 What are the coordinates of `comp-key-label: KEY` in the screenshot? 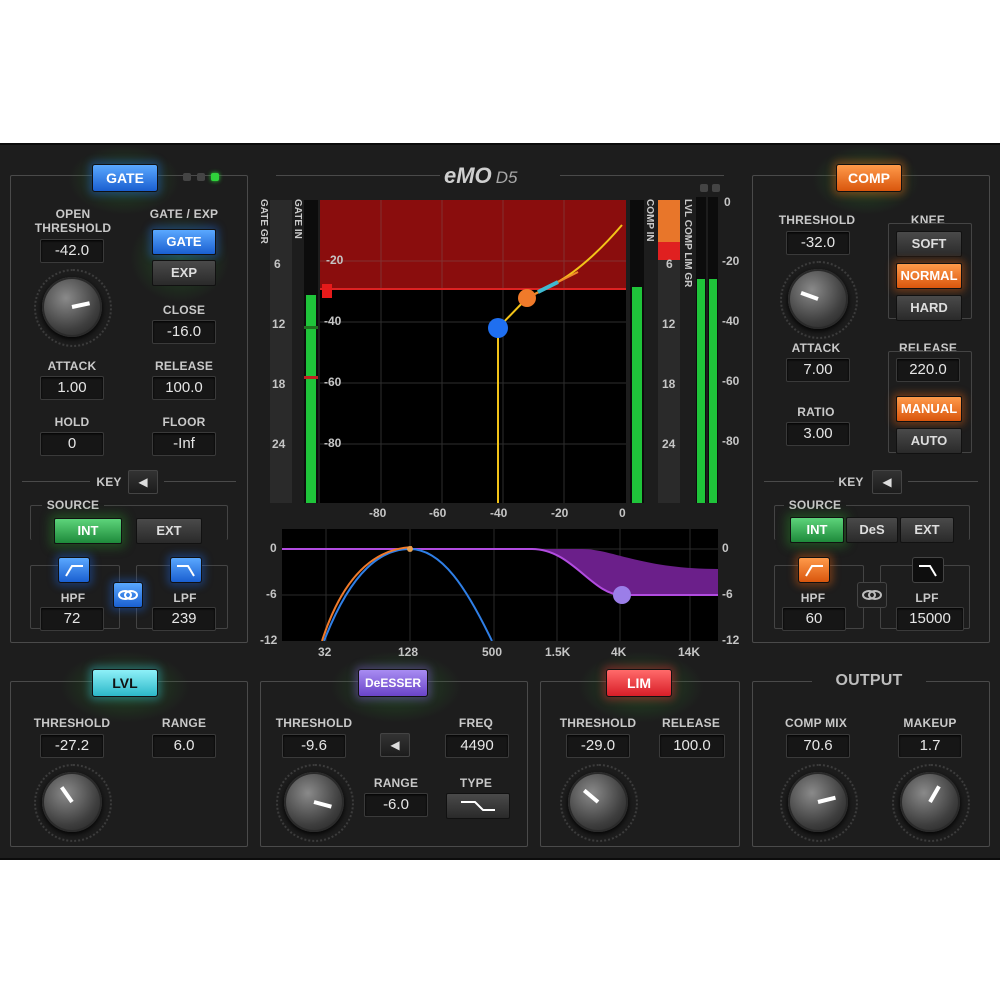 It's located at (851, 482).